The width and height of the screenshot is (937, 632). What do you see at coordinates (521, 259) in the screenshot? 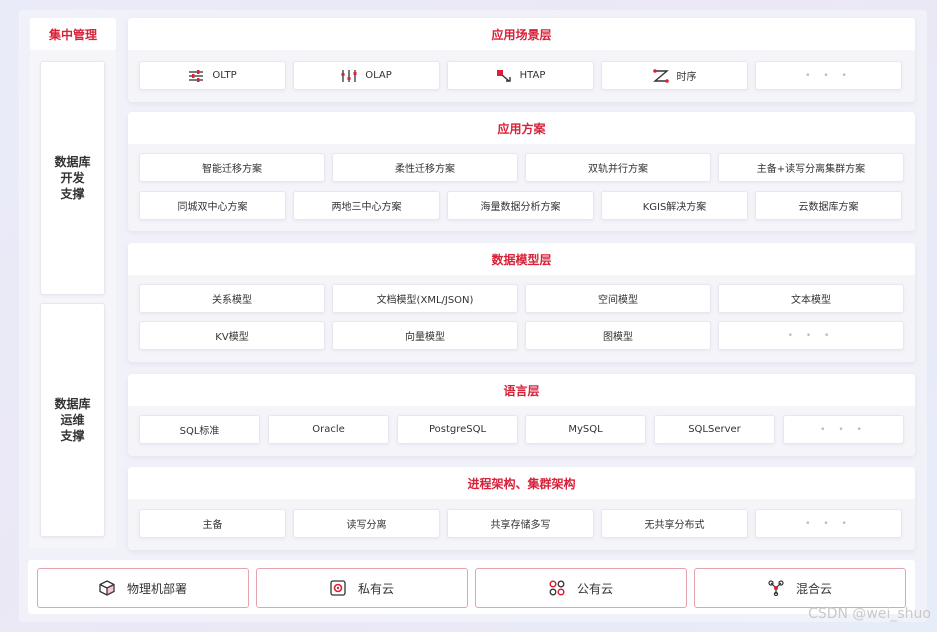
I see `model-layer-title: 数据模型层` at bounding box center [521, 259].